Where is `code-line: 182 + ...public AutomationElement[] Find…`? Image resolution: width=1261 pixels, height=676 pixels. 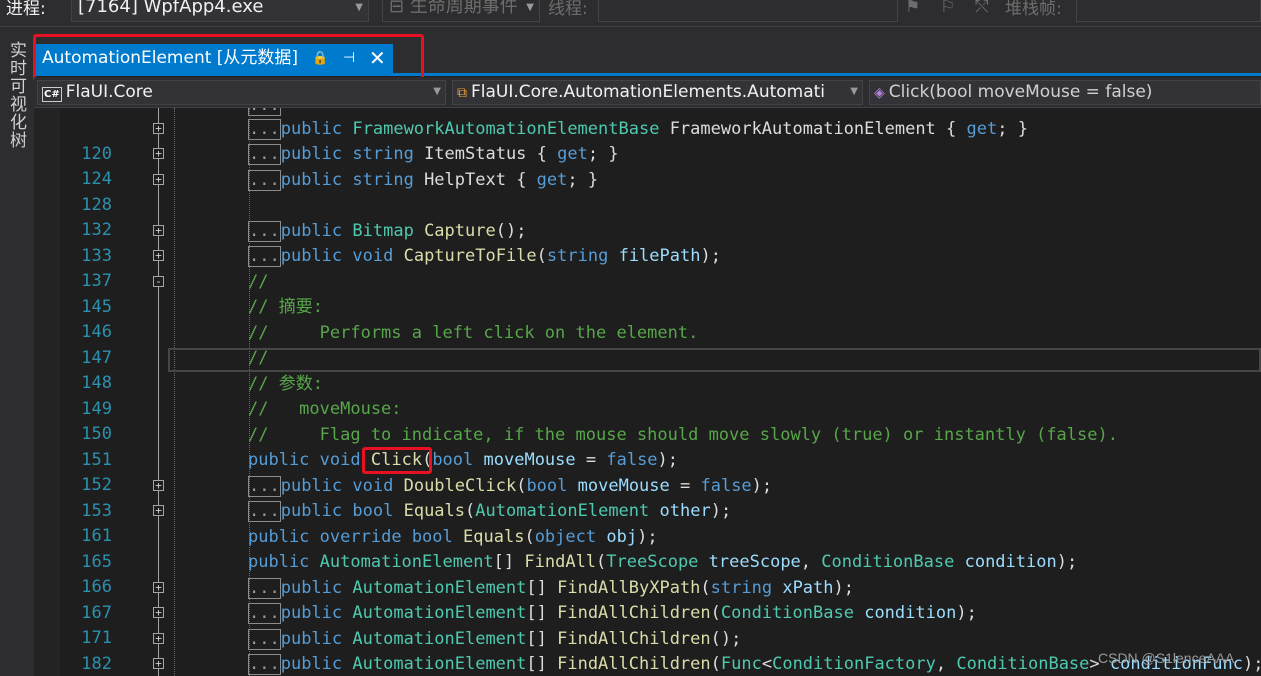
code-line: 182 + ...public AutomationElement[] Find… is located at coordinates (647, 650).